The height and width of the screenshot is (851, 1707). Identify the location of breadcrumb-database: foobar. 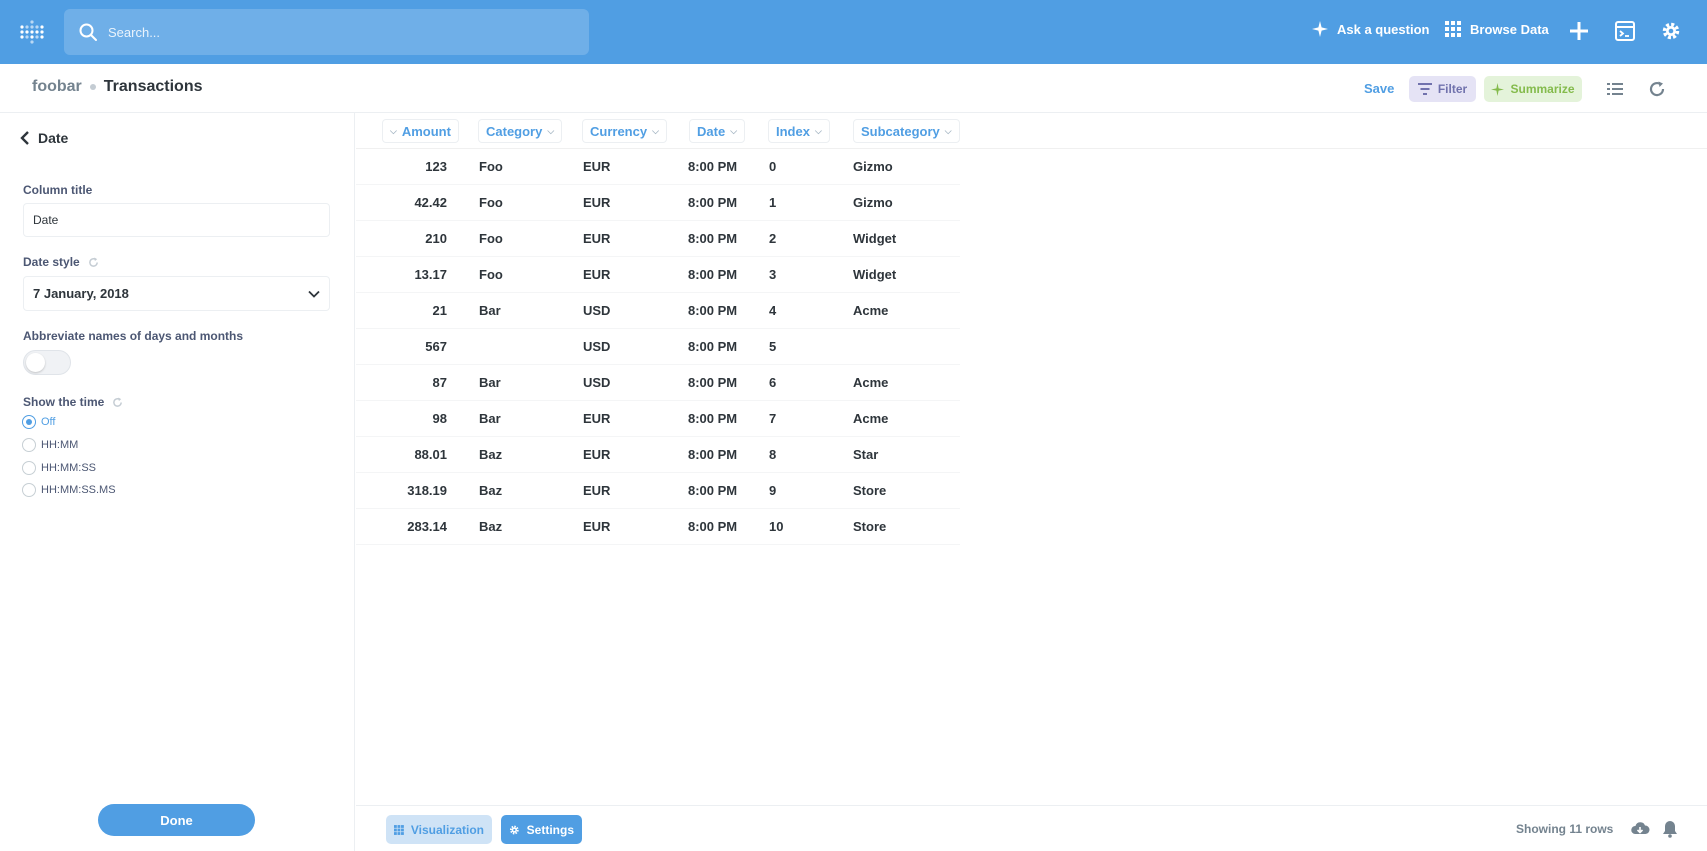
(57, 87).